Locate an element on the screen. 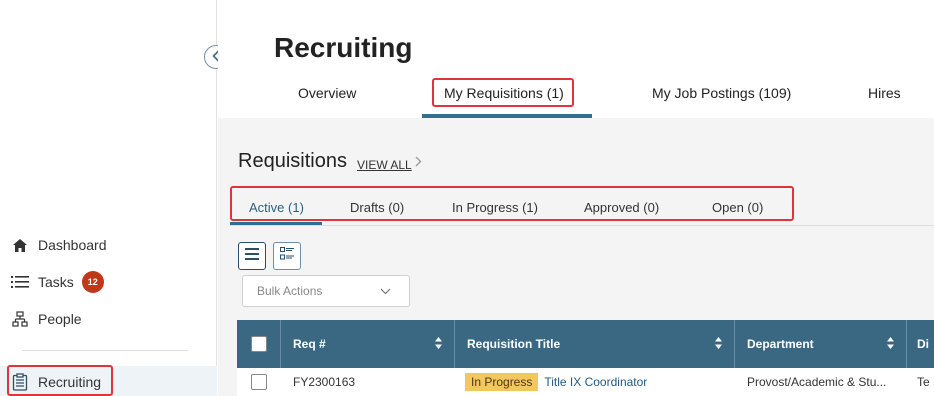 The width and height of the screenshot is (934, 396). column-header-req: Req # is located at coordinates (368, 344).